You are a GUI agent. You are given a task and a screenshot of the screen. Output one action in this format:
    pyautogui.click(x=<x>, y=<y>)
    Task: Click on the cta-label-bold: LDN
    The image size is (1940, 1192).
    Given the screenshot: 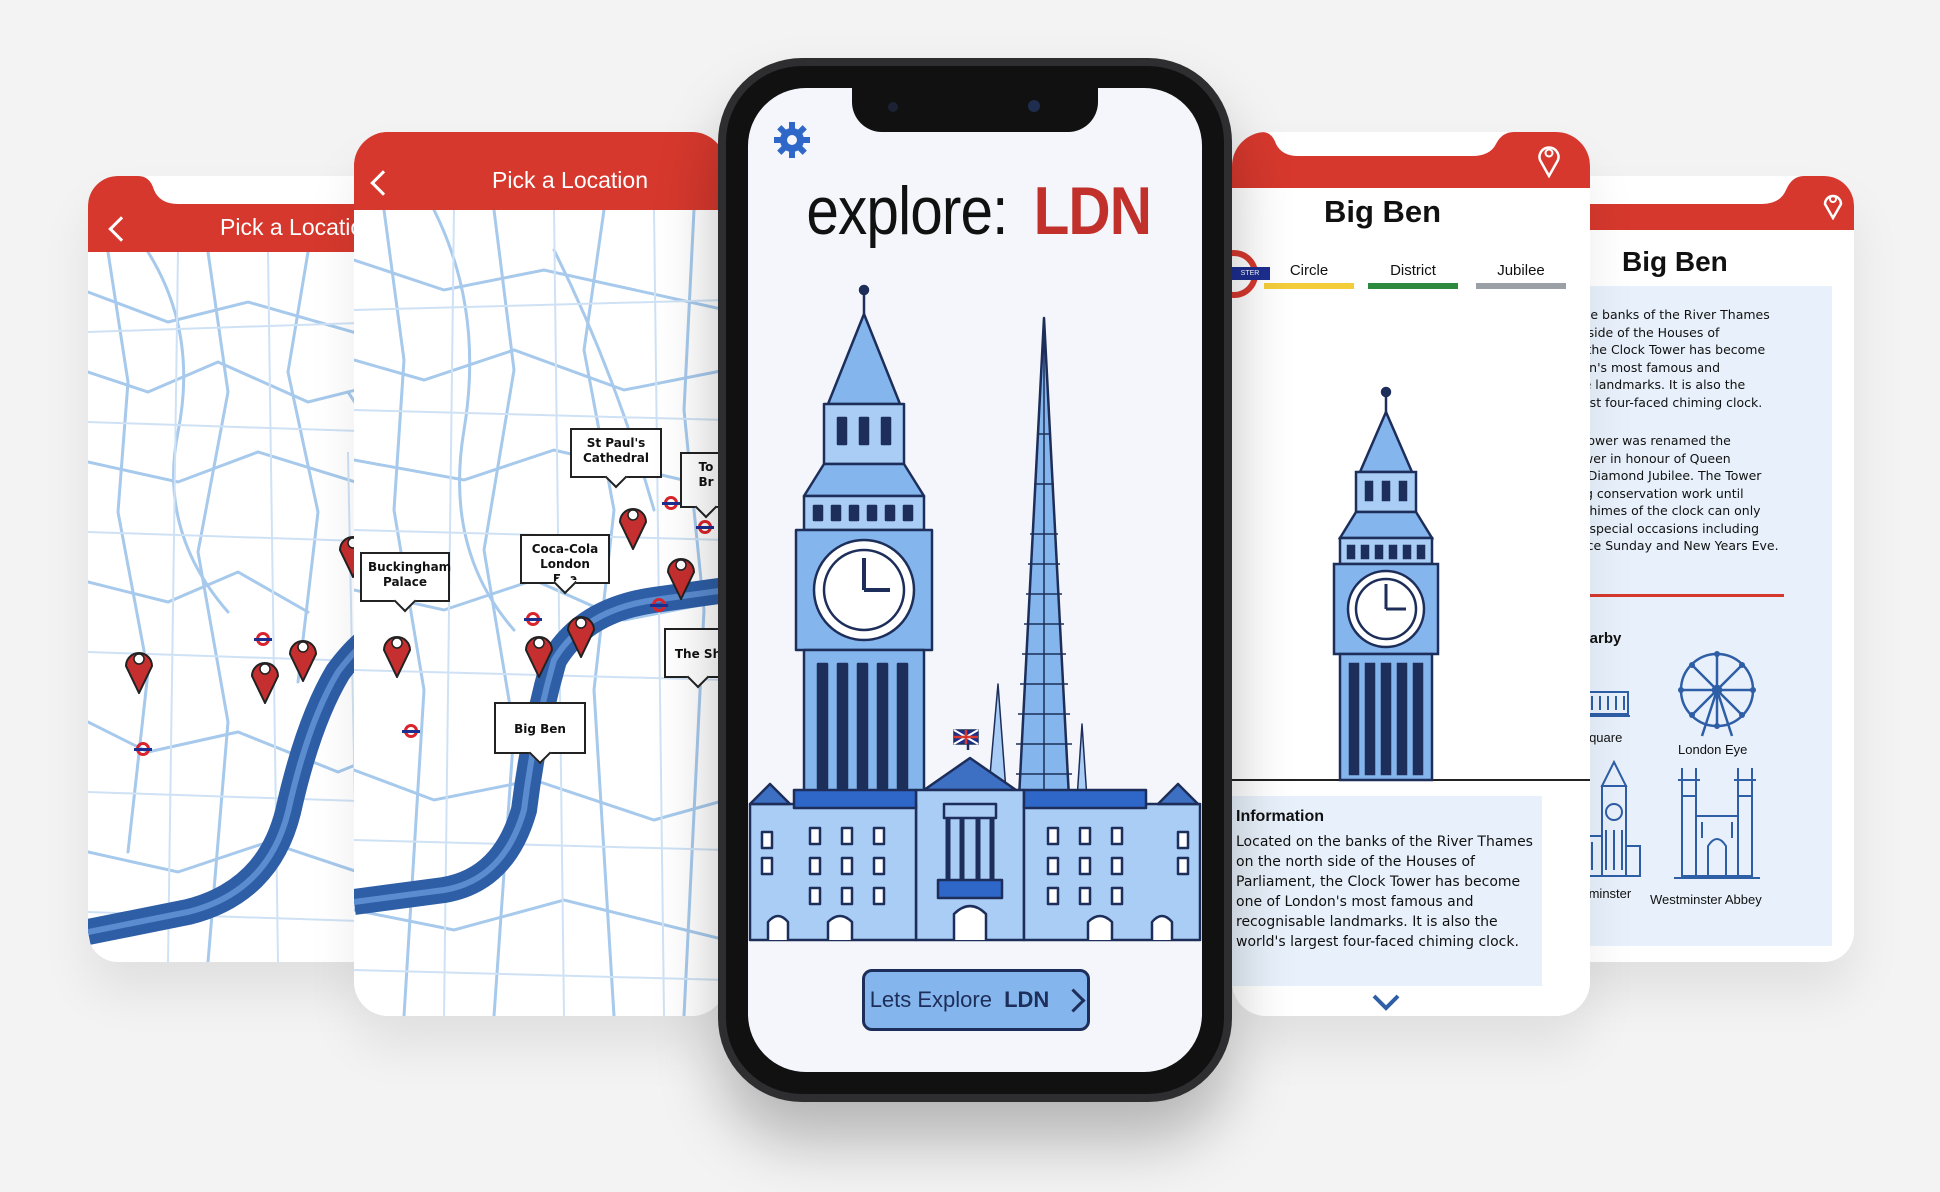 What is the action you would take?
    pyautogui.click(x=1027, y=999)
    